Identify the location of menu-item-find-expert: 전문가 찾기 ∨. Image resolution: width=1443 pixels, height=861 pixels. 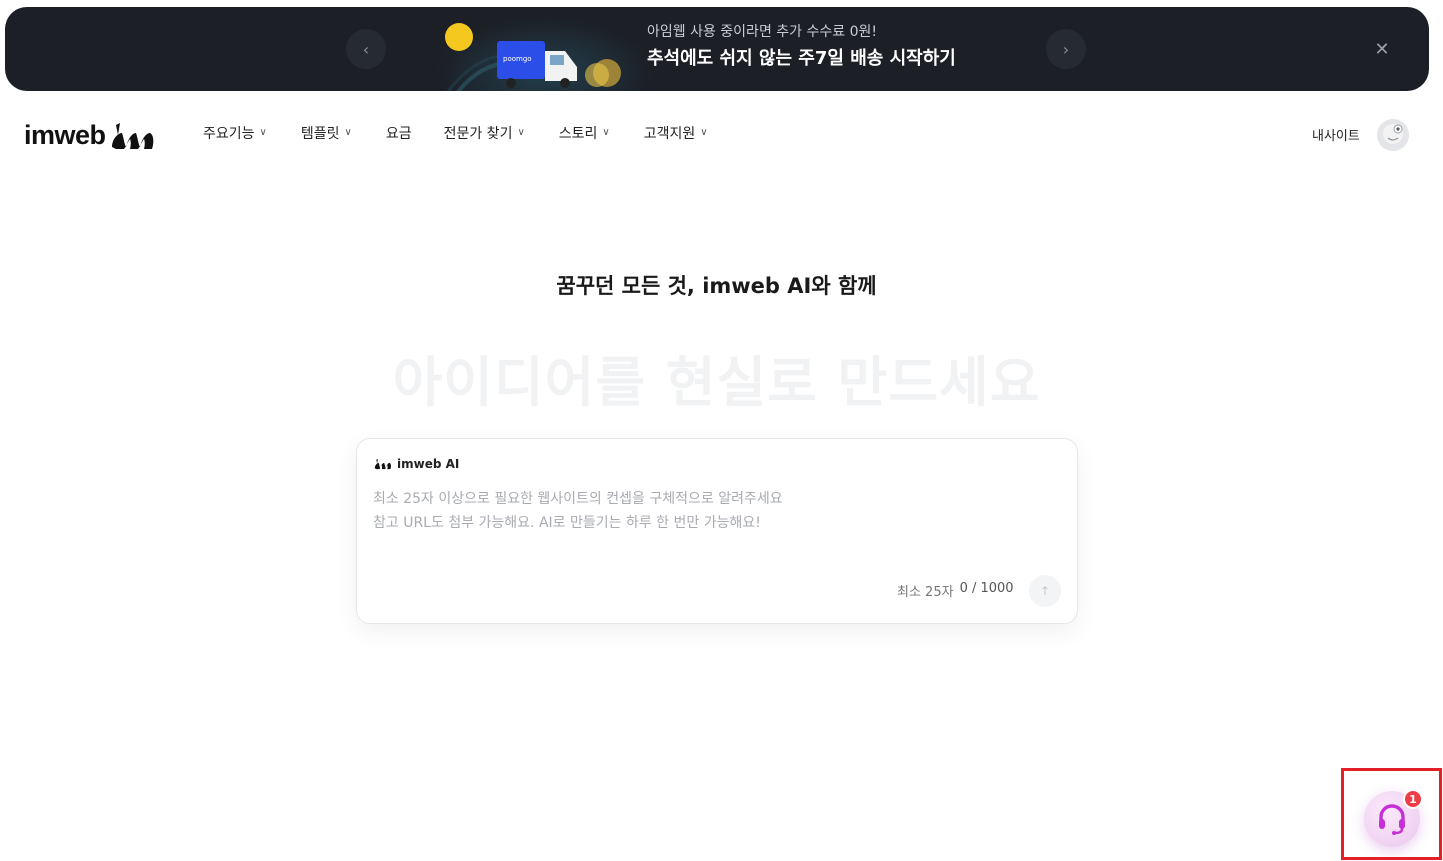
(484, 134).